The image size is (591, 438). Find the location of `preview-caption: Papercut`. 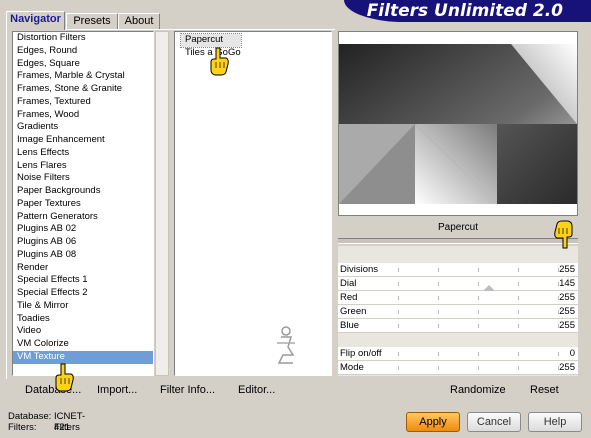

preview-caption: Papercut is located at coordinates (458, 227).